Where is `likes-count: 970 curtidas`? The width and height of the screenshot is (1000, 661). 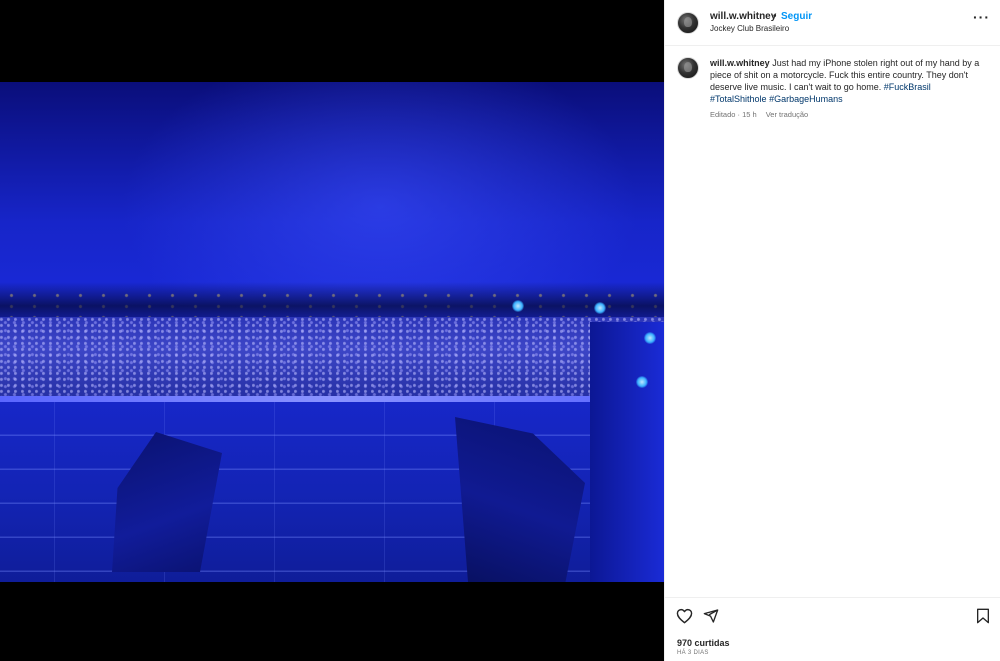 likes-count: 970 curtidas is located at coordinates (703, 643).